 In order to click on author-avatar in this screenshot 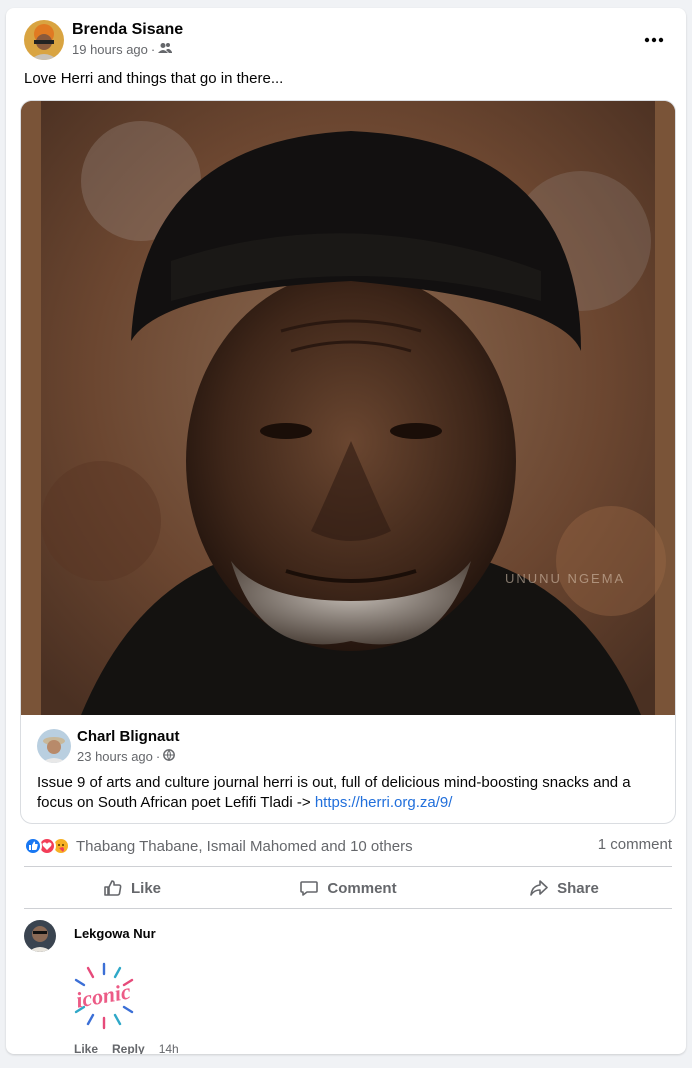, I will do `click(44, 40)`.